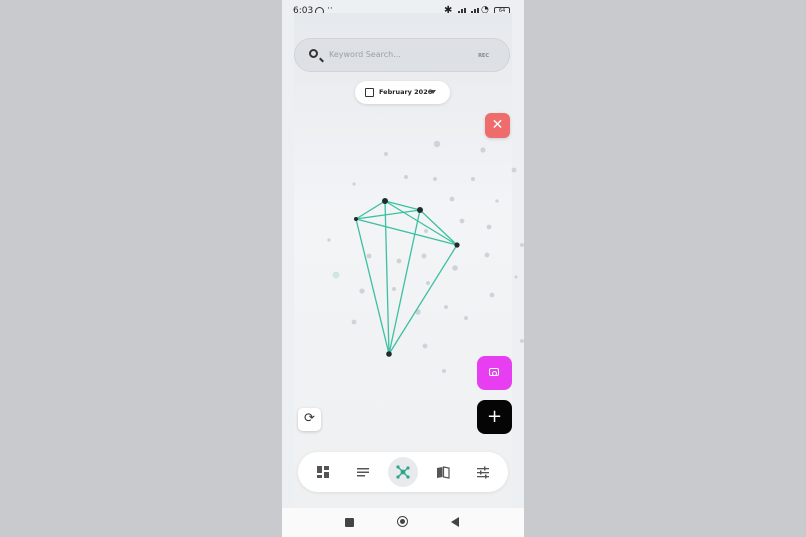  I want to click on dashboard-icon, so click(323, 472).